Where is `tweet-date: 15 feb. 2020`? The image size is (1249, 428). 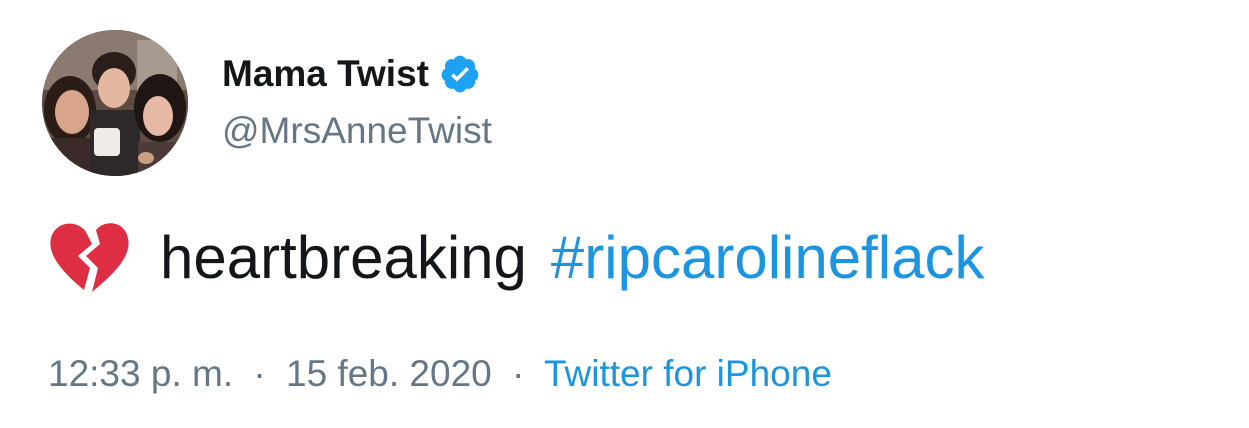
tweet-date: 15 feb. 2020 is located at coordinates (389, 373).